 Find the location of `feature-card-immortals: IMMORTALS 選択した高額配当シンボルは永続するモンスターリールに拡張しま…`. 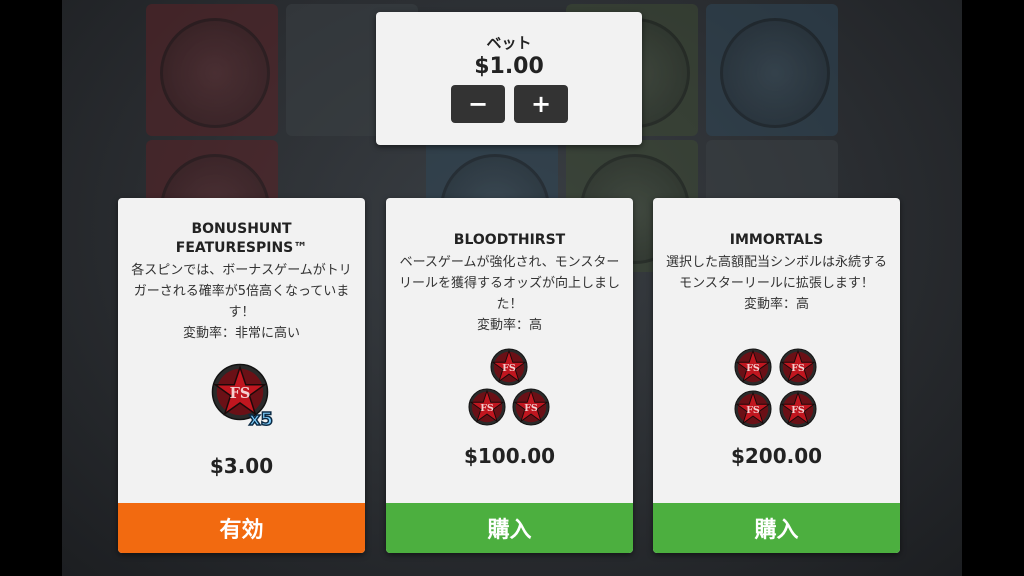

feature-card-immortals: IMMORTALS 選択した高額配当シンボルは永続するモンスターリールに拡張しま… is located at coordinates (776, 375).